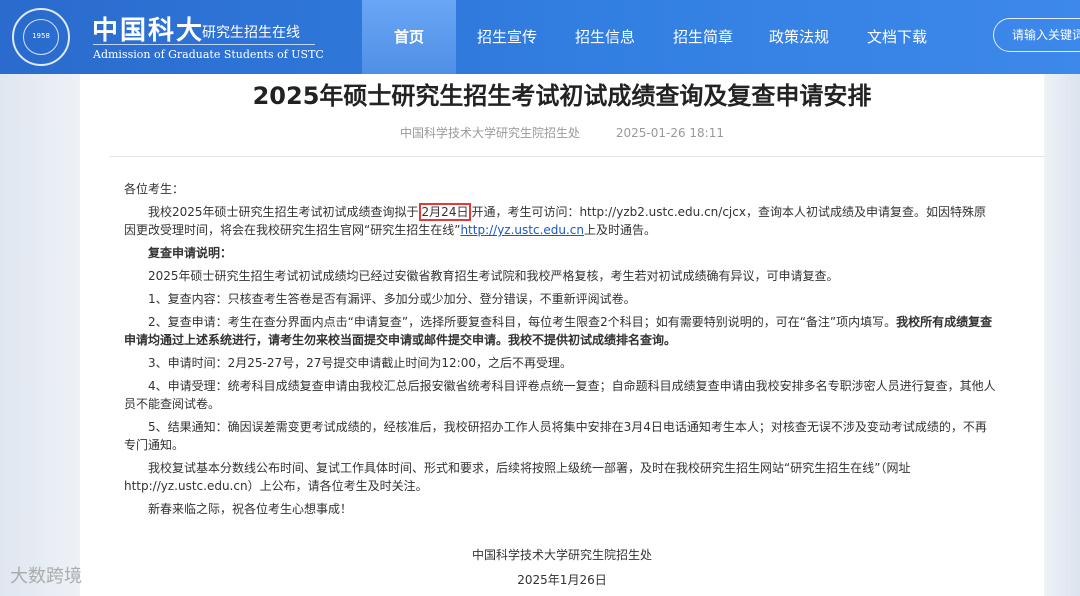 The width and height of the screenshot is (1080, 596). Describe the element at coordinates (562, 580) in the screenshot. I see `signature-date: 2025年1月26日` at that location.